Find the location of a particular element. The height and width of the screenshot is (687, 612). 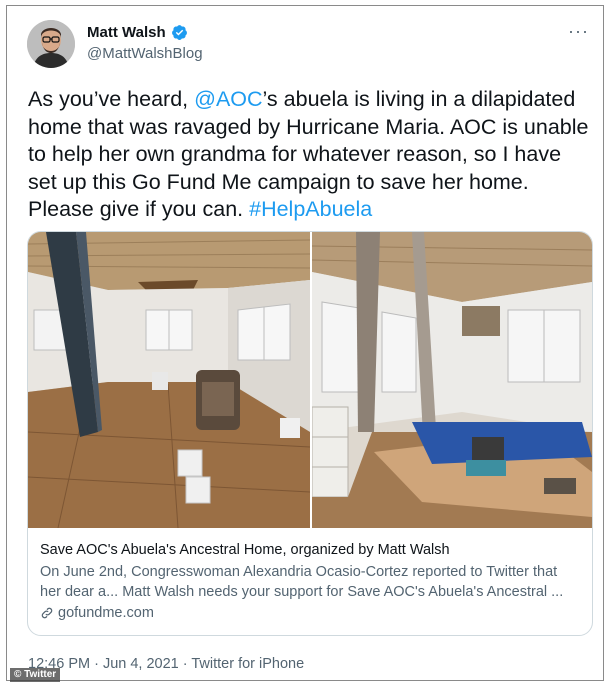

watermark-label: © Twitter is located at coordinates (35, 675).